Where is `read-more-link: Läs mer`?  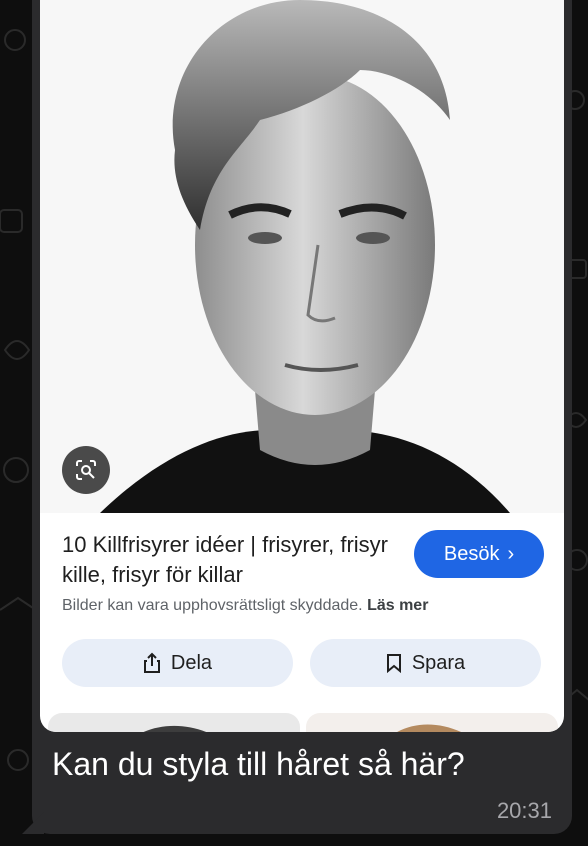
read-more-link: Läs mer is located at coordinates (397, 605).